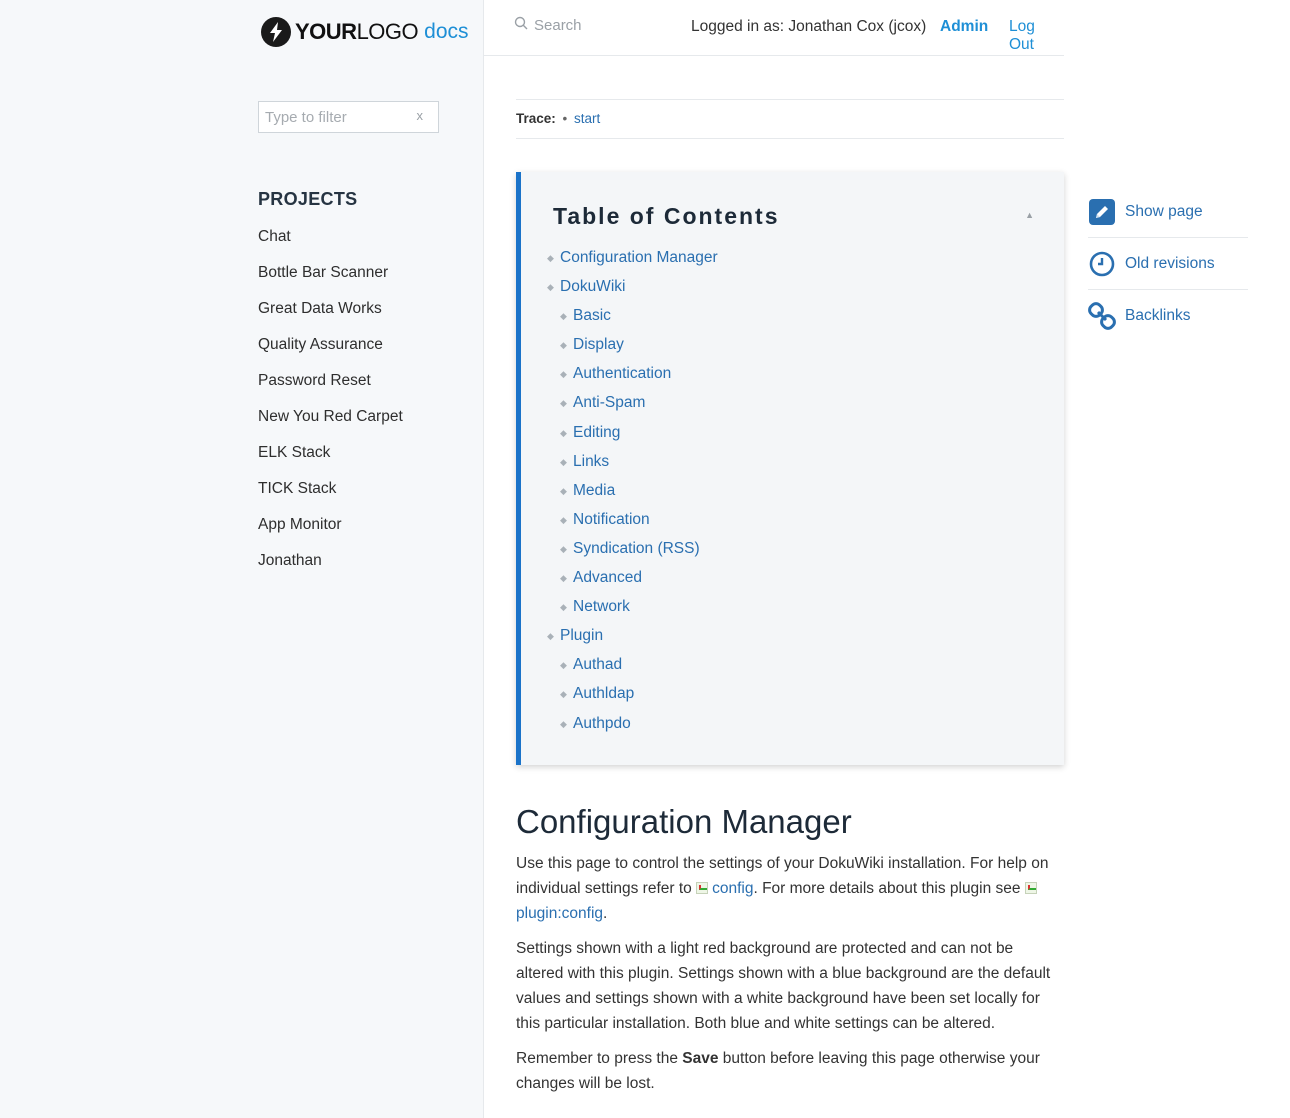  What do you see at coordinates (601, 607) in the screenshot?
I see `toc-link: Network` at bounding box center [601, 607].